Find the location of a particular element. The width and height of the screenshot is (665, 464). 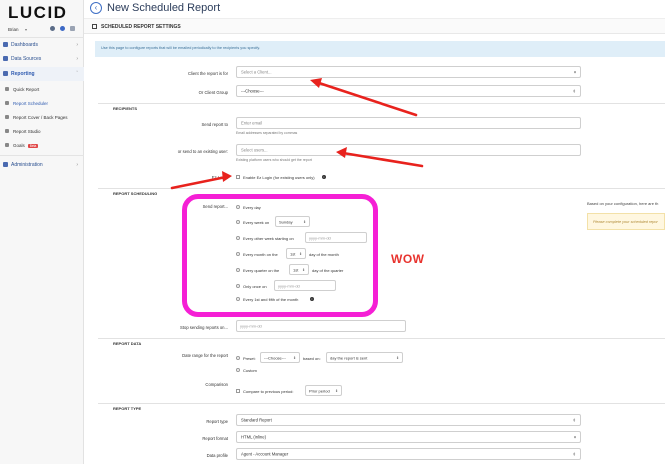

sidebar-subitem-report-scheduler: Report Scheduler is located at coordinates (42, 103).